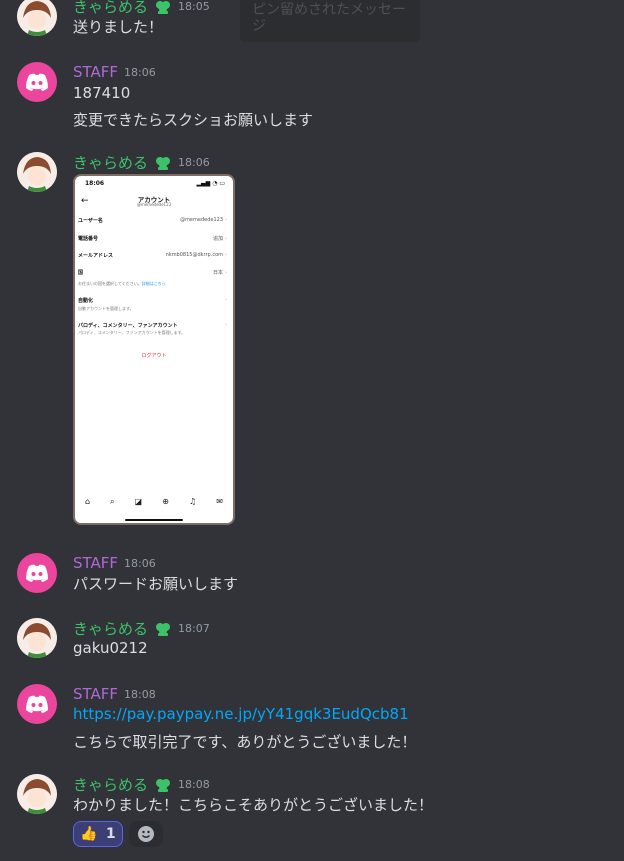  I want to click on setting-desc: パロディ、コメンタリー、ファンアカウントを管理します。, so click(132, 332).